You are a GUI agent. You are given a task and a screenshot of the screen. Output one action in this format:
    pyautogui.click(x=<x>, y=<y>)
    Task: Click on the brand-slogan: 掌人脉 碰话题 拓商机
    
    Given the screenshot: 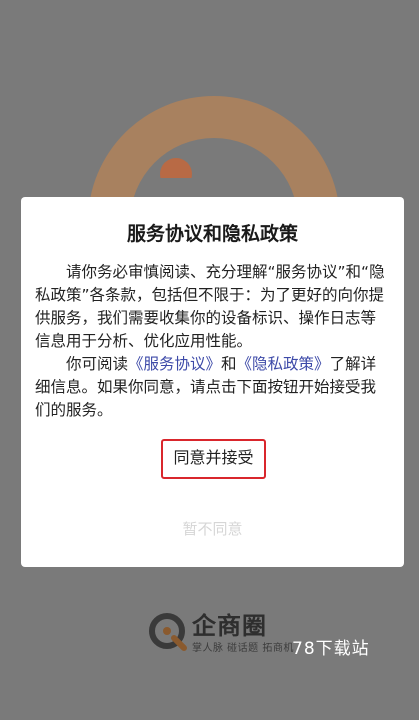 What is the action you would take?
    pyautogui.click(x=243, y=648)
    